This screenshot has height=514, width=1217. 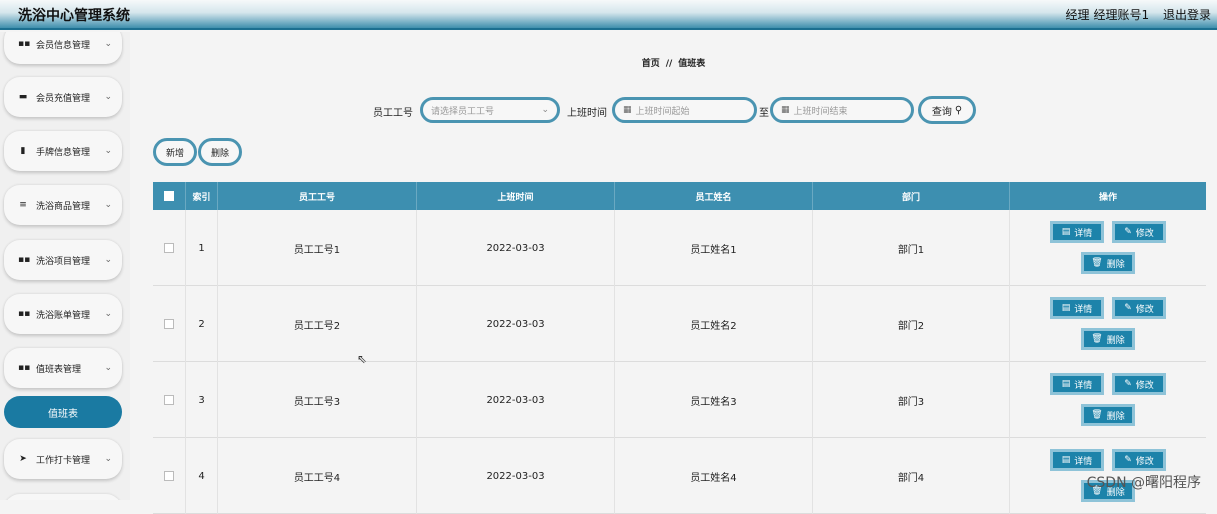 What do you see at coordinates (958, 110) in the screenshot?
I see `search-icon: ⚲` at bounding box center [958, 110].